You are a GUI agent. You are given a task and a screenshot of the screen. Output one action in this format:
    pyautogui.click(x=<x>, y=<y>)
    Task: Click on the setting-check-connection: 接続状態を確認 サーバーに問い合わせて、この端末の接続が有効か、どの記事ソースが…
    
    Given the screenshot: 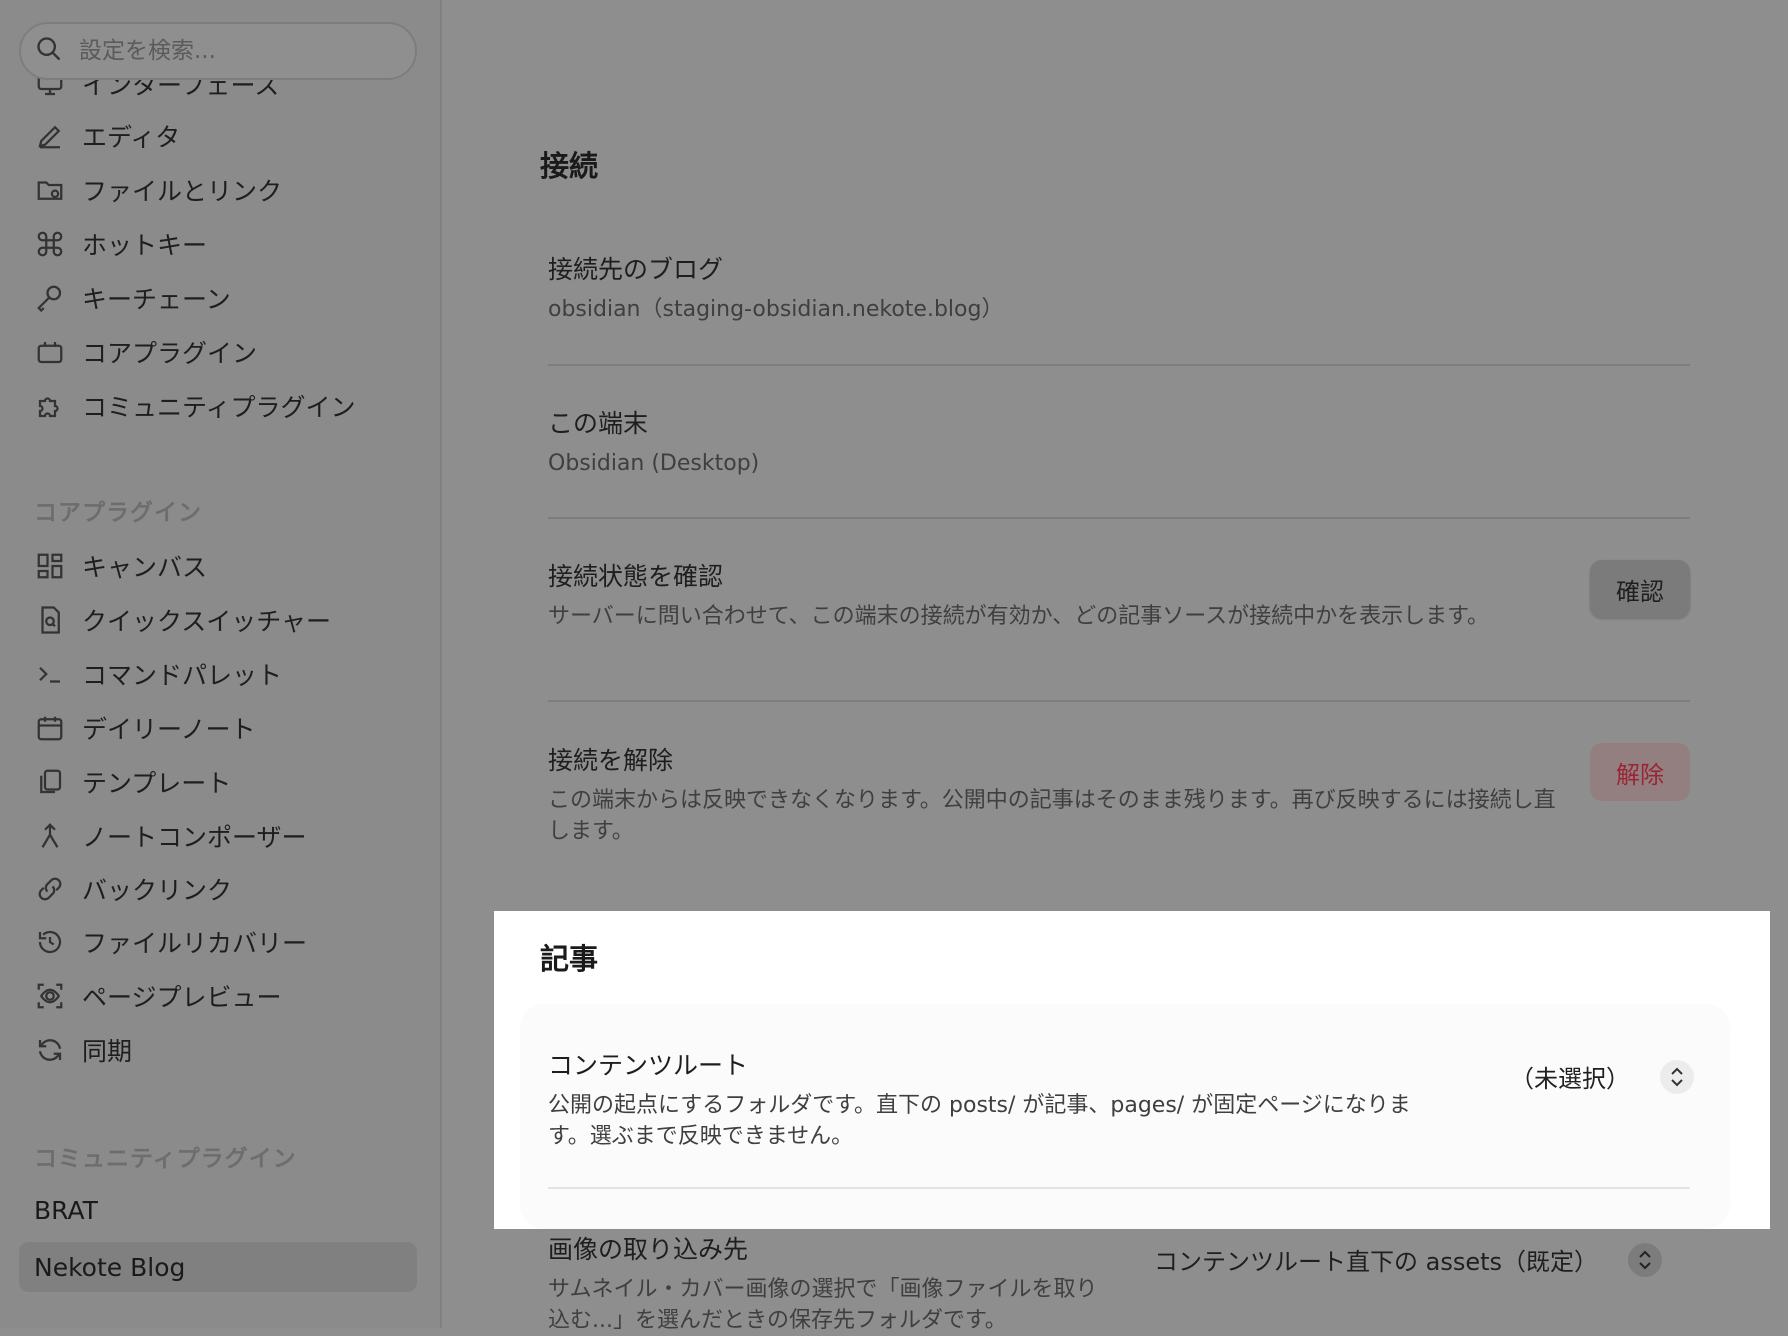 What is the action you would take?
    pyautogui.click(x=1038, y=594)
    